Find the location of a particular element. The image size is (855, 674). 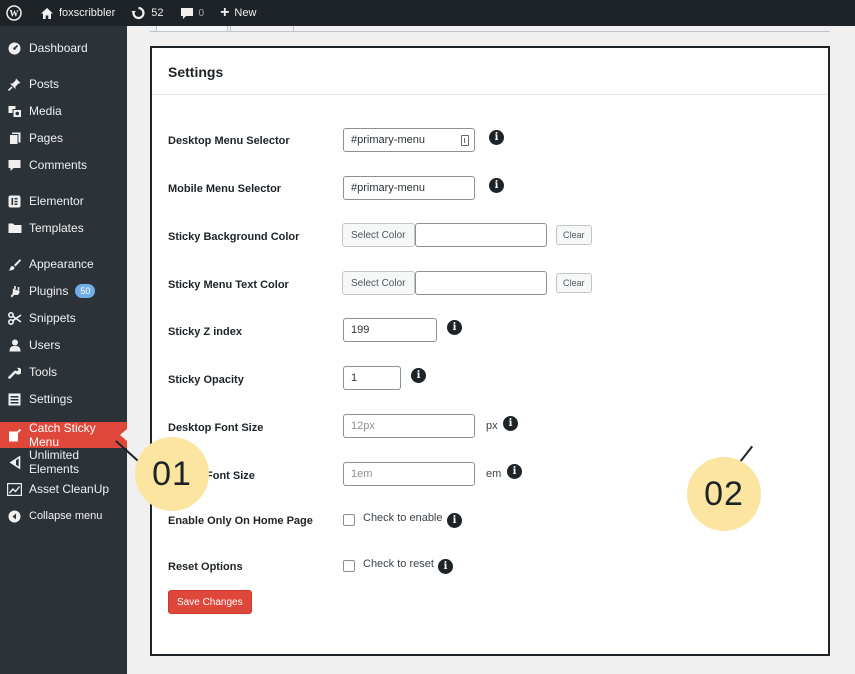

autofill-key-icon is located at coordinates (465, 140).